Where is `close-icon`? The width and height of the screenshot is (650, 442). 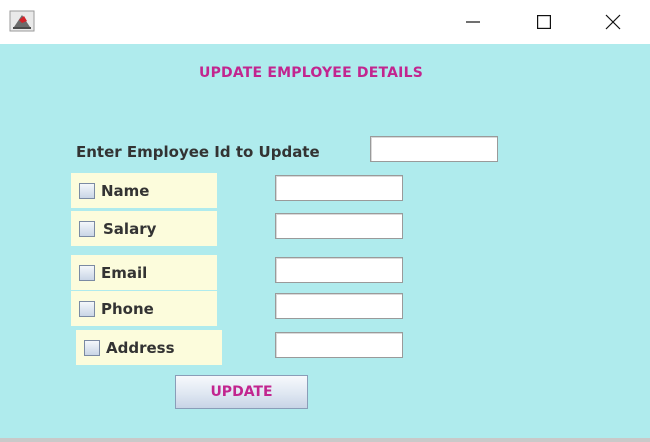 close-icon is located at coordinates (613, 22).